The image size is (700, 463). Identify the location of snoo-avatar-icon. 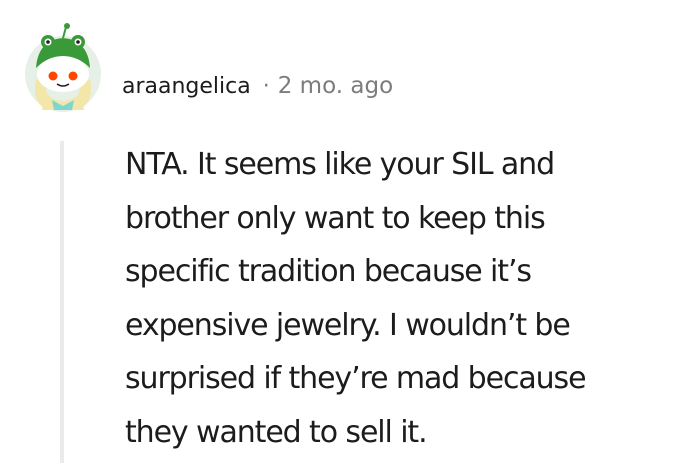
(63, 67).